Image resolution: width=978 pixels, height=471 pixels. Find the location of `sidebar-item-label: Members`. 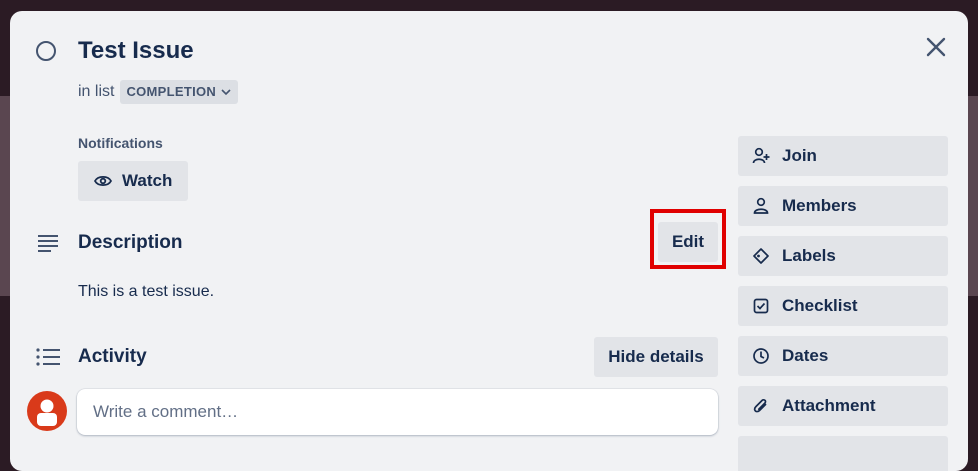

sidebar-item-label: Members is located at coordinates (819, 205).